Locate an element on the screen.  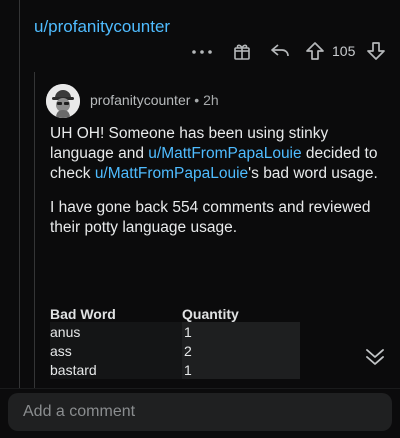
vote-count: 105 is located at coordinates (344, 51).